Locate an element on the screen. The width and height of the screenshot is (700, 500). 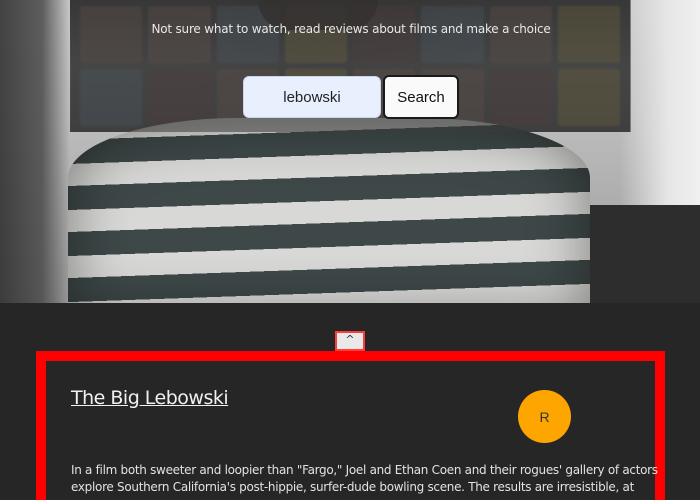
movie-title-link: The Big Lebowski is located at coordinates (150, 398).